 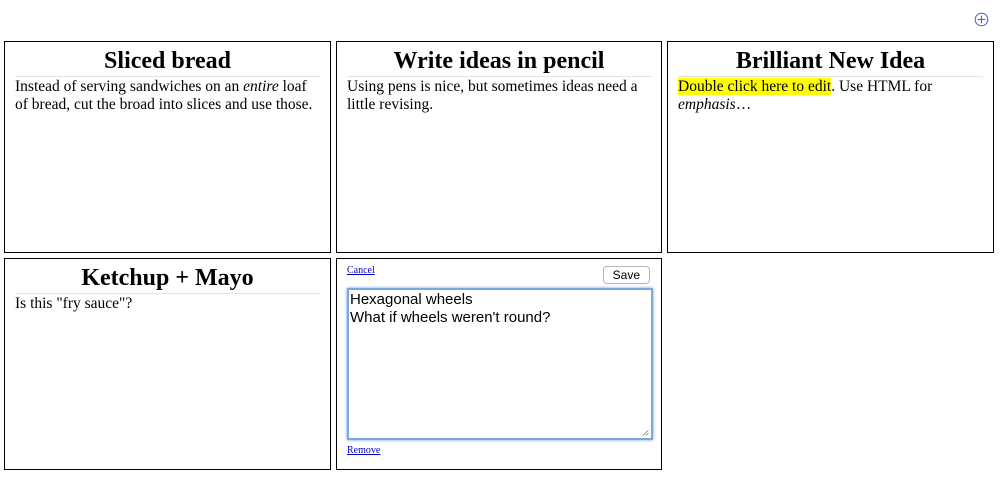 I want to click on note-body: Is this "fry sauce"?, so click(x=167, y=304).